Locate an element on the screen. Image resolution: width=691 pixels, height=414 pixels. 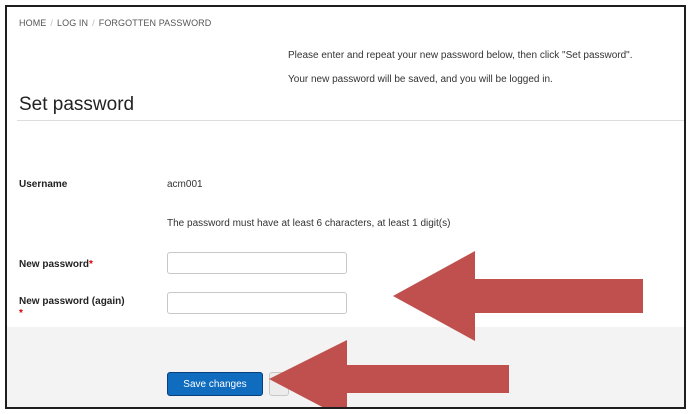
breadcrumb: HOME / LOG IN / FORGOTTEN PASSWORD is located at coordinates (115, 23).